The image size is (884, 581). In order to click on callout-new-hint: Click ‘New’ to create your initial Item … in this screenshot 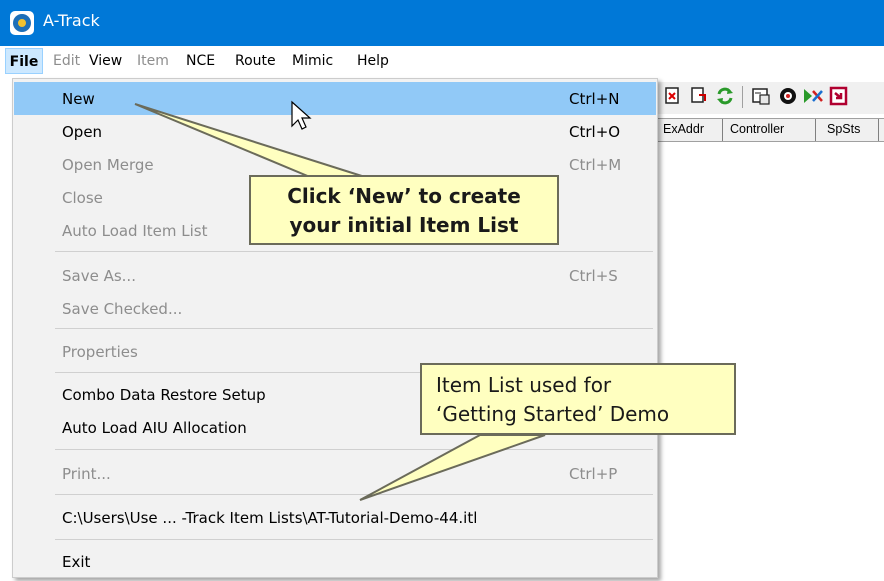, I will do `click(404, 210)`.